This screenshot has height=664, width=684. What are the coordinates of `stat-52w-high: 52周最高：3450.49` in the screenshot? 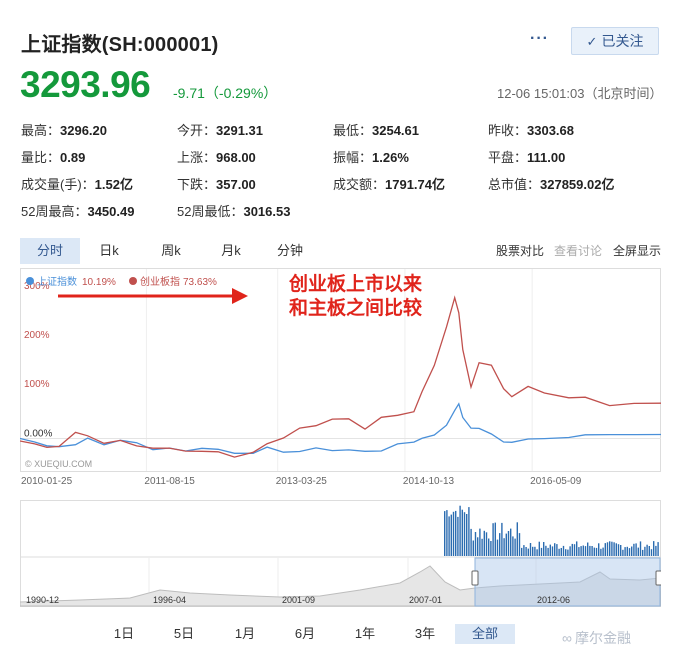 It's located at (78, 211).